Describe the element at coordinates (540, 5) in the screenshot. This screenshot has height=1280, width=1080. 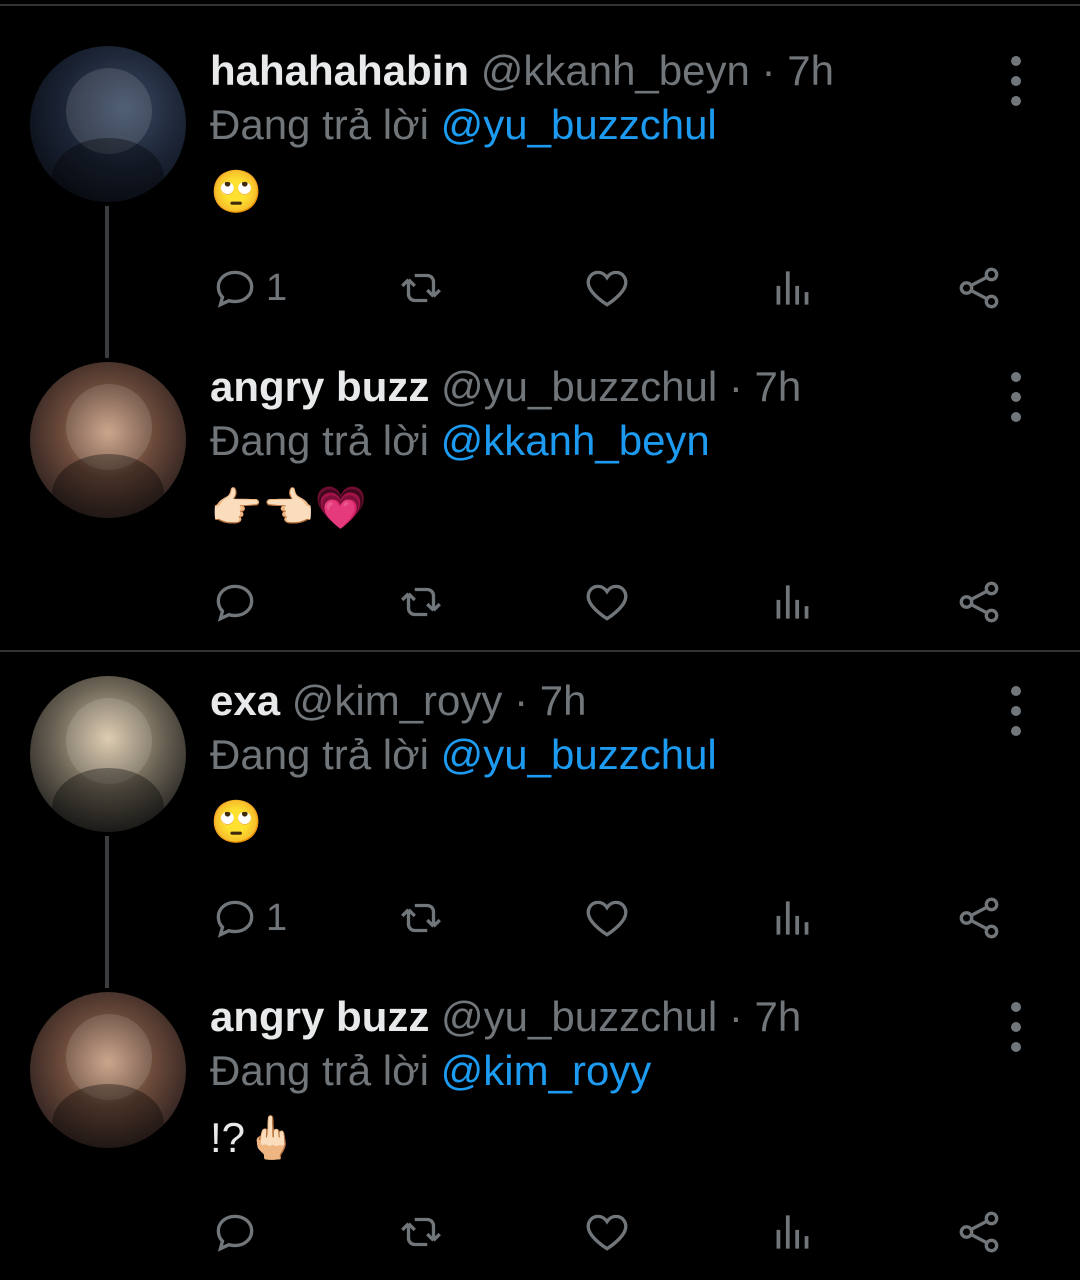
I see `top-divider` at that location.